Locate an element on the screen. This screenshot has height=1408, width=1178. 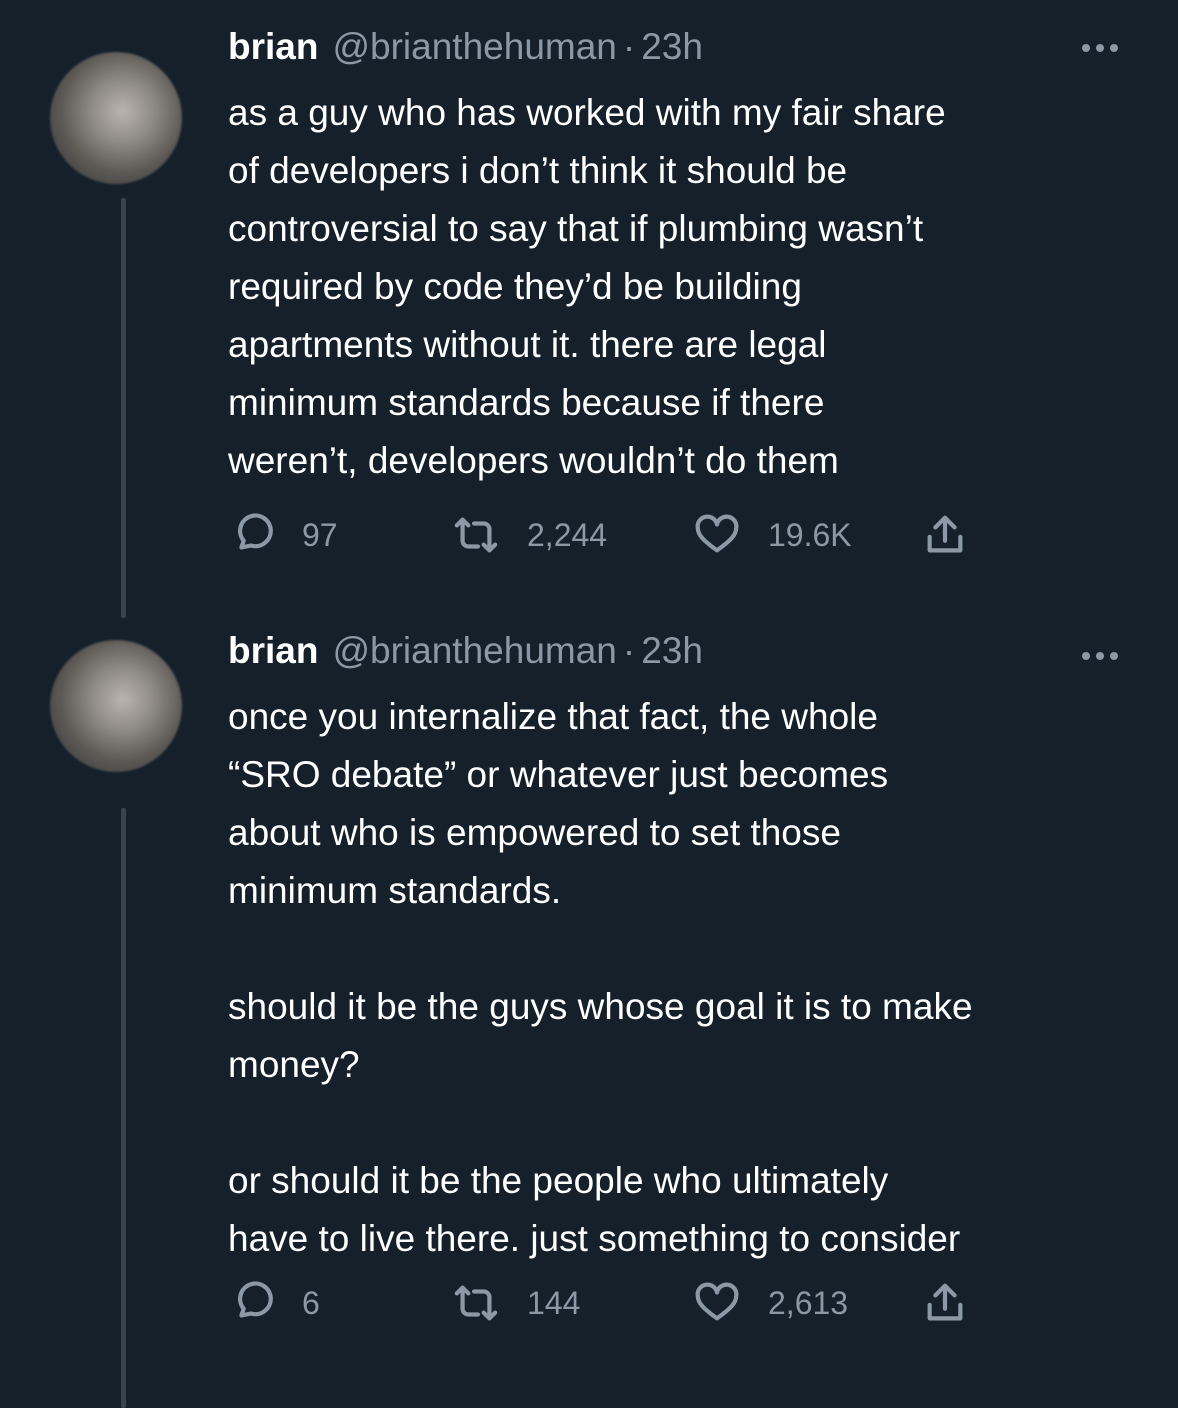
like-button: 2,613 is located at coordinates (771, 1303).